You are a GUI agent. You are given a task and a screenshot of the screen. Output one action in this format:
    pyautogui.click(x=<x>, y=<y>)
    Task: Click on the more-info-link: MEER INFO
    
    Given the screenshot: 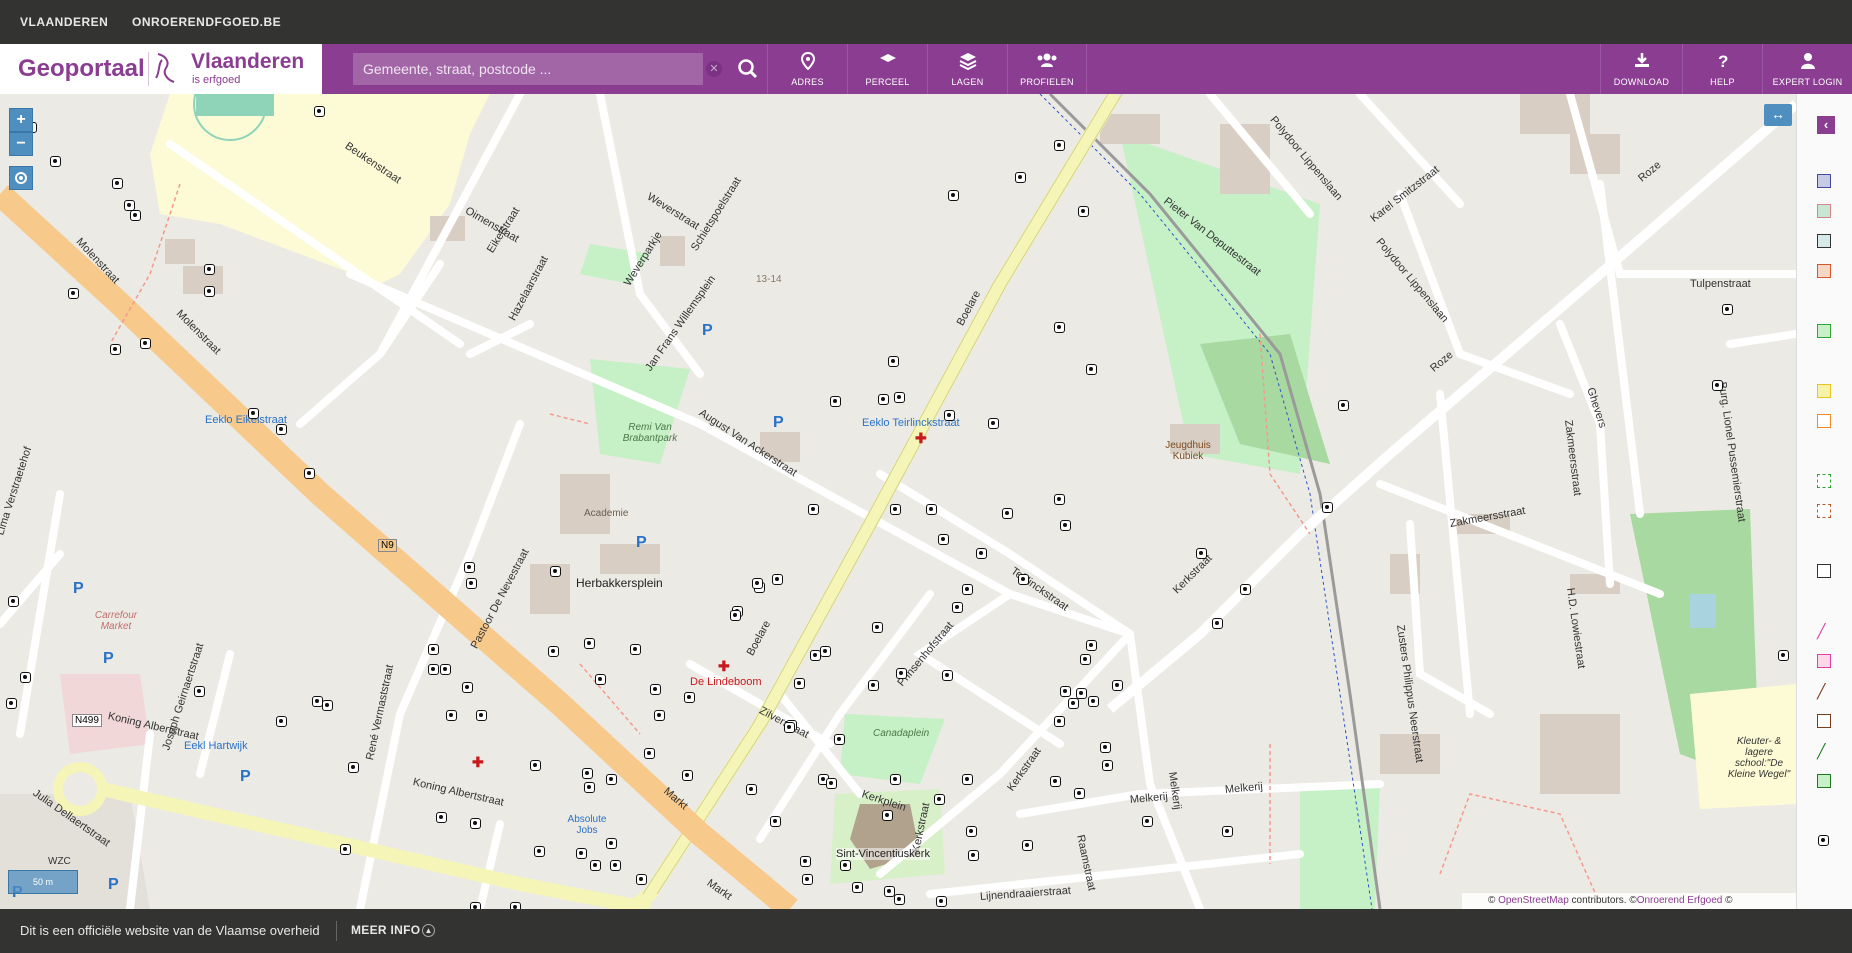 What is the action you would take?
    pyautogui.click(x=385, y=930)
    